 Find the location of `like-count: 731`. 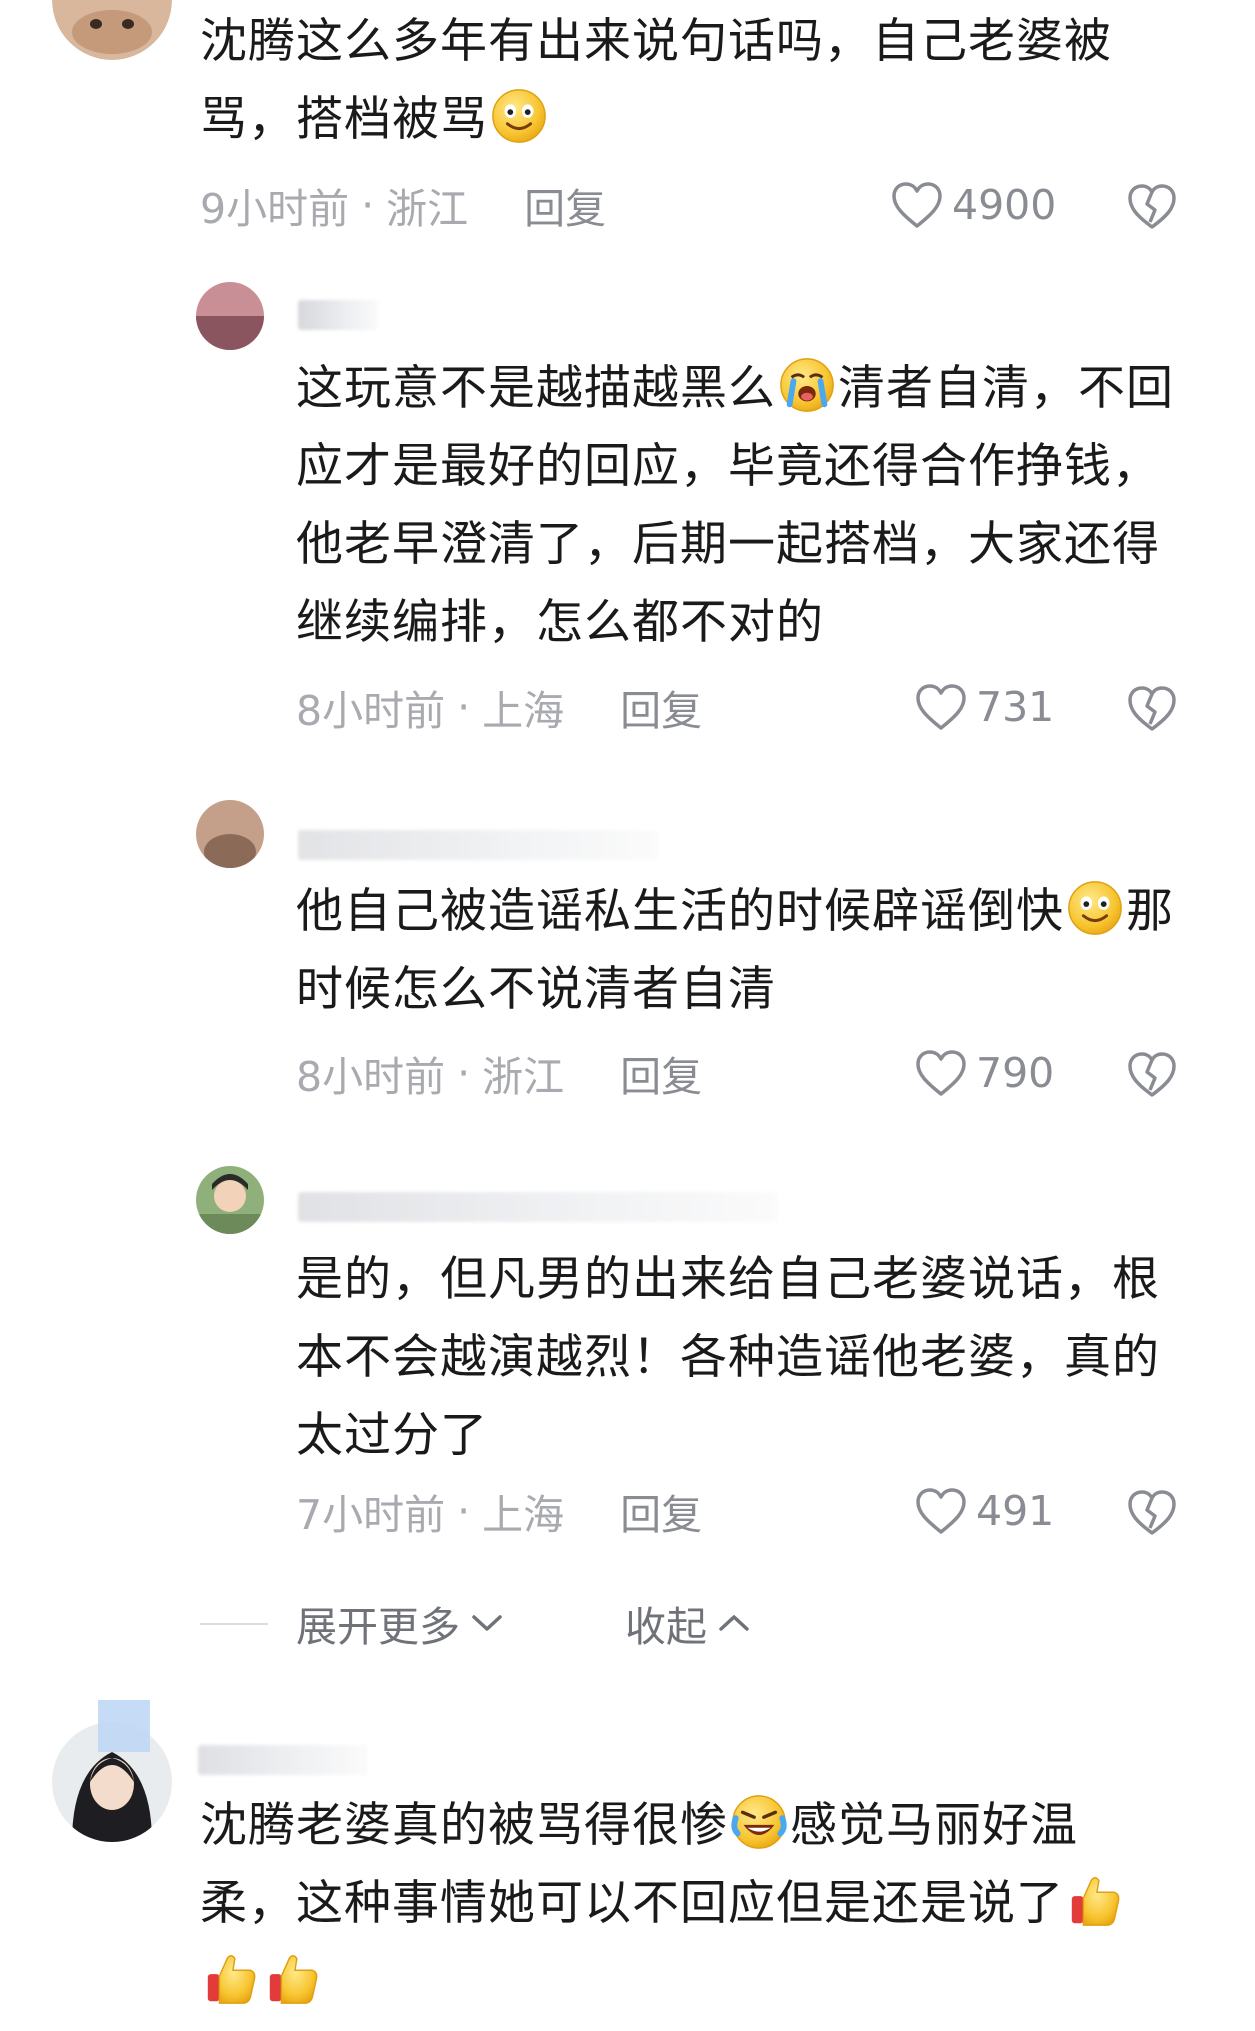

like-count: 731 is located at coordinates (1015, 707).